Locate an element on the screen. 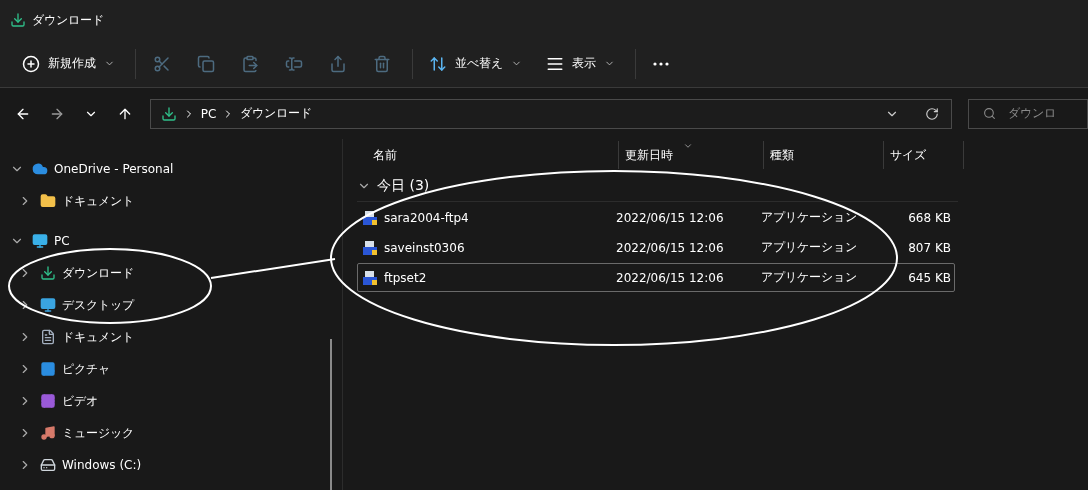  search-field: ダウンロ is located at coordinates (1028, 113).